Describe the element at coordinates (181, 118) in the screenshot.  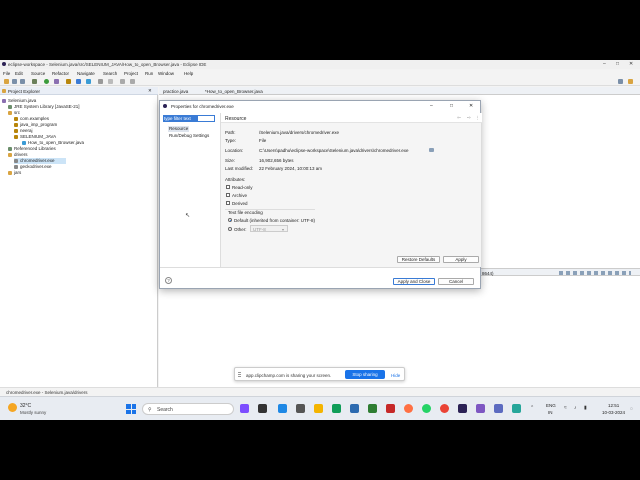
I see `filter-selection: type filter text` at that location.